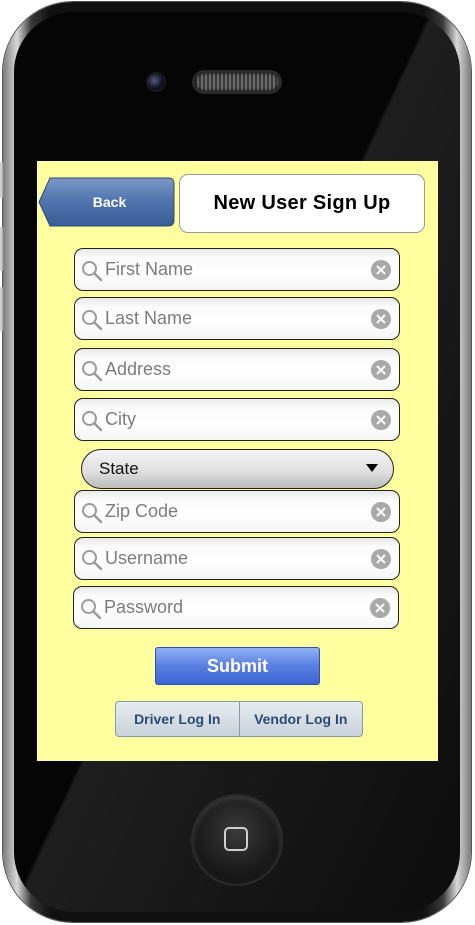 The image size is (475, 925). I want to click on back-button: Back, so click(106, 202).